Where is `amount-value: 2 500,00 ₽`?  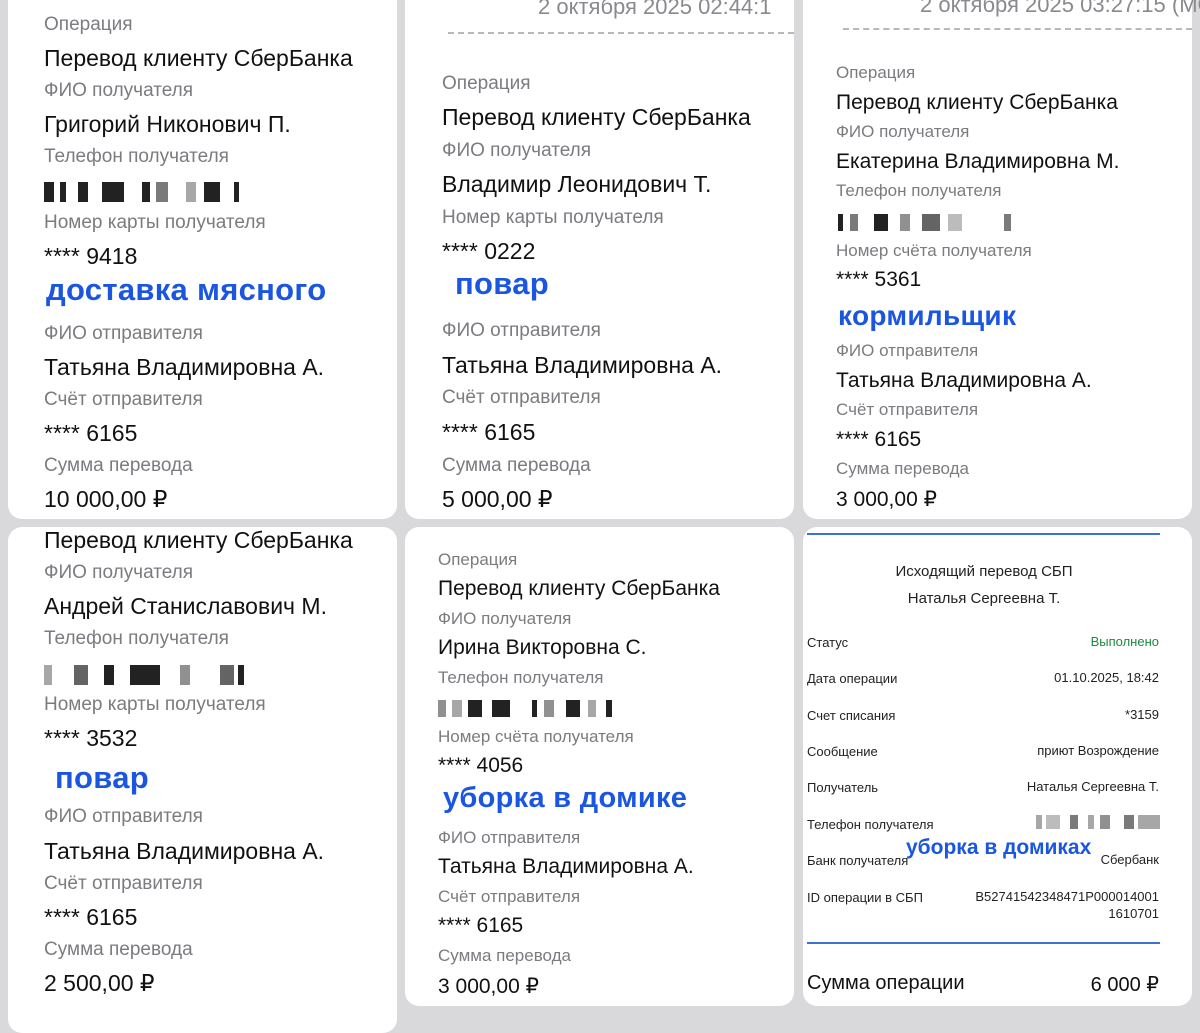
amount-value: 2 500,00 ₽ is located at coordinates (99, 983).